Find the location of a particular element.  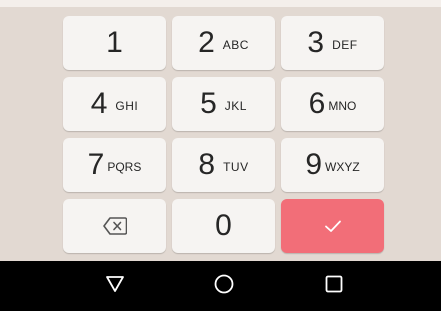

key-letters: JKL is located at coordinates (235, 106).